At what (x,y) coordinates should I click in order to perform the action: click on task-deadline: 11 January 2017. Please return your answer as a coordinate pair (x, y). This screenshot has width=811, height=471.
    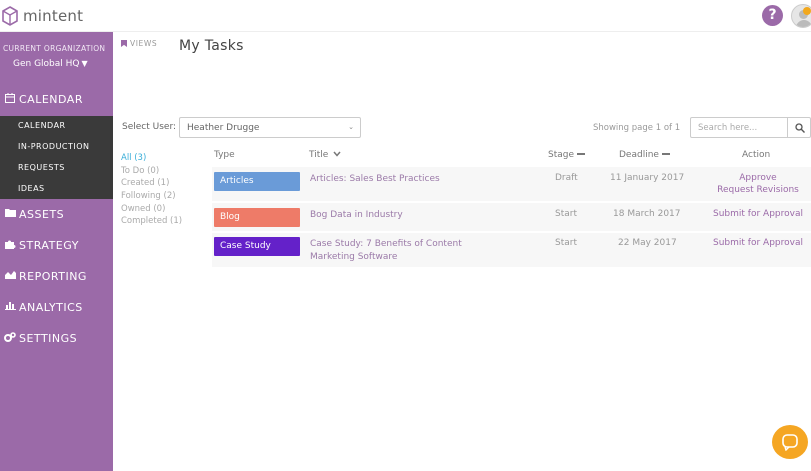
    Looking at the image, I should click on (647, 178).